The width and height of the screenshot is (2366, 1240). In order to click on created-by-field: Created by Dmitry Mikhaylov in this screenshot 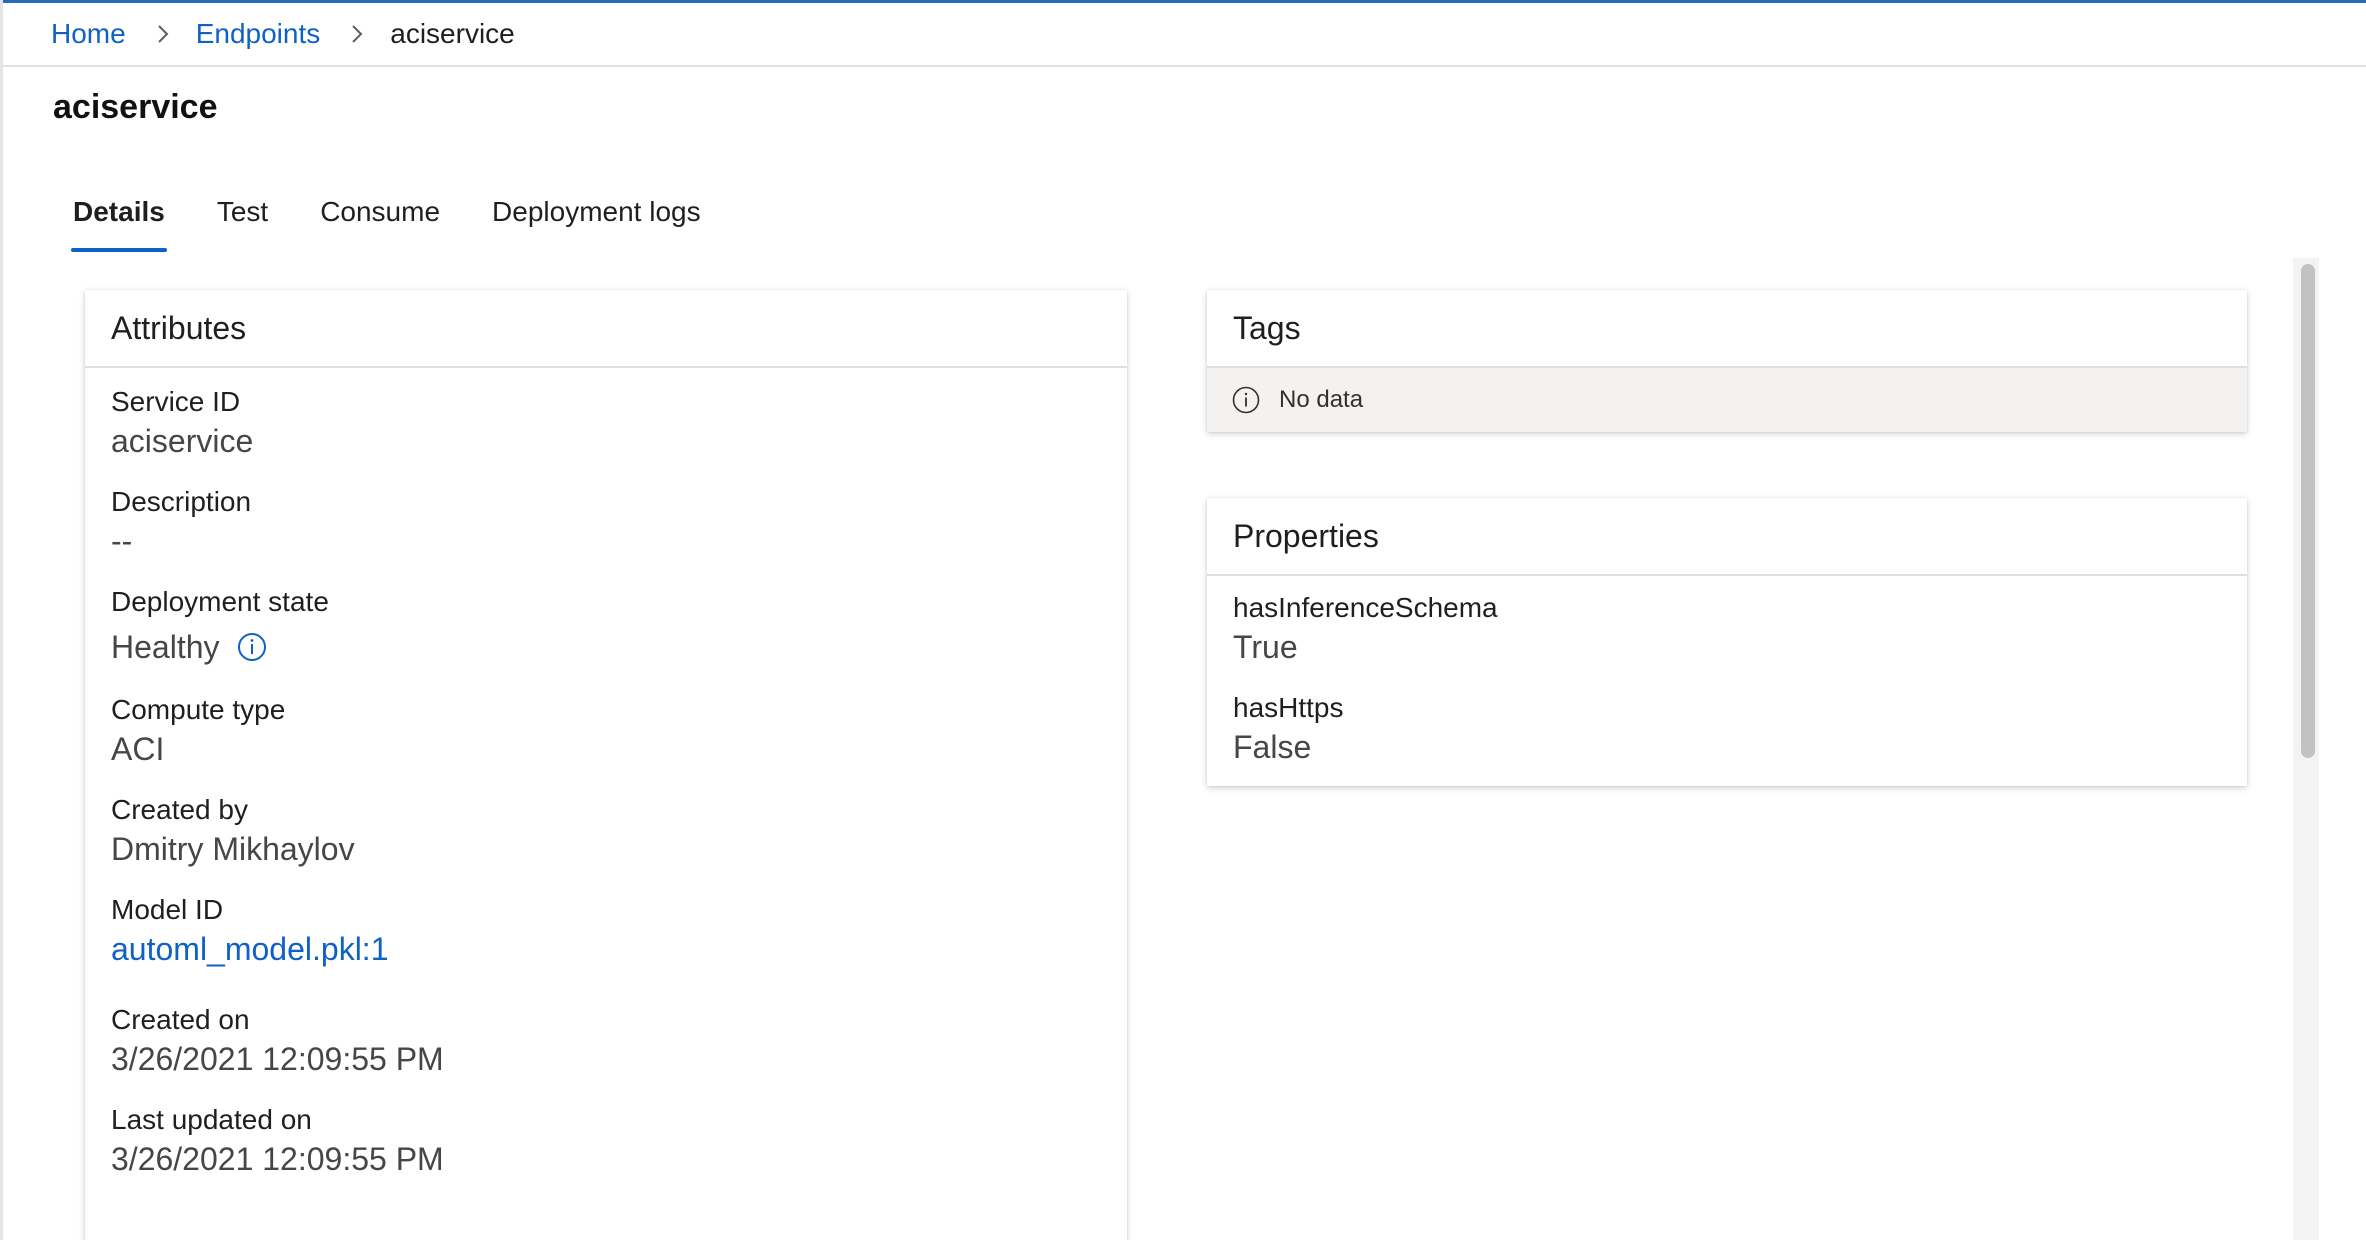, I will do `click(606, 820)`.